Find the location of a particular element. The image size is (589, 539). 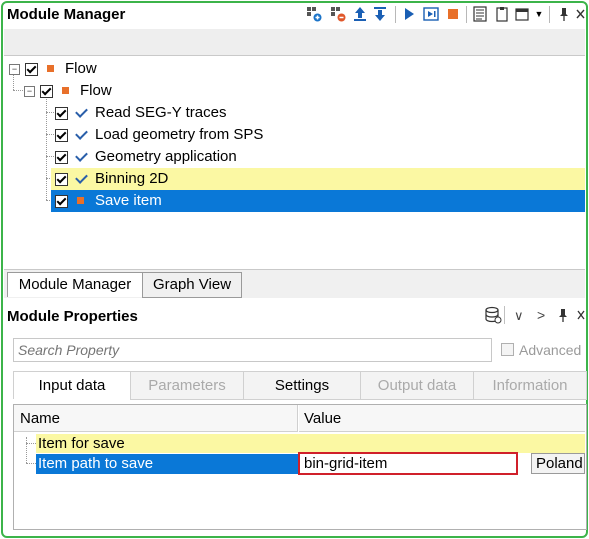

tree-item-label: Geometry application is located at coordinates (166, 156).